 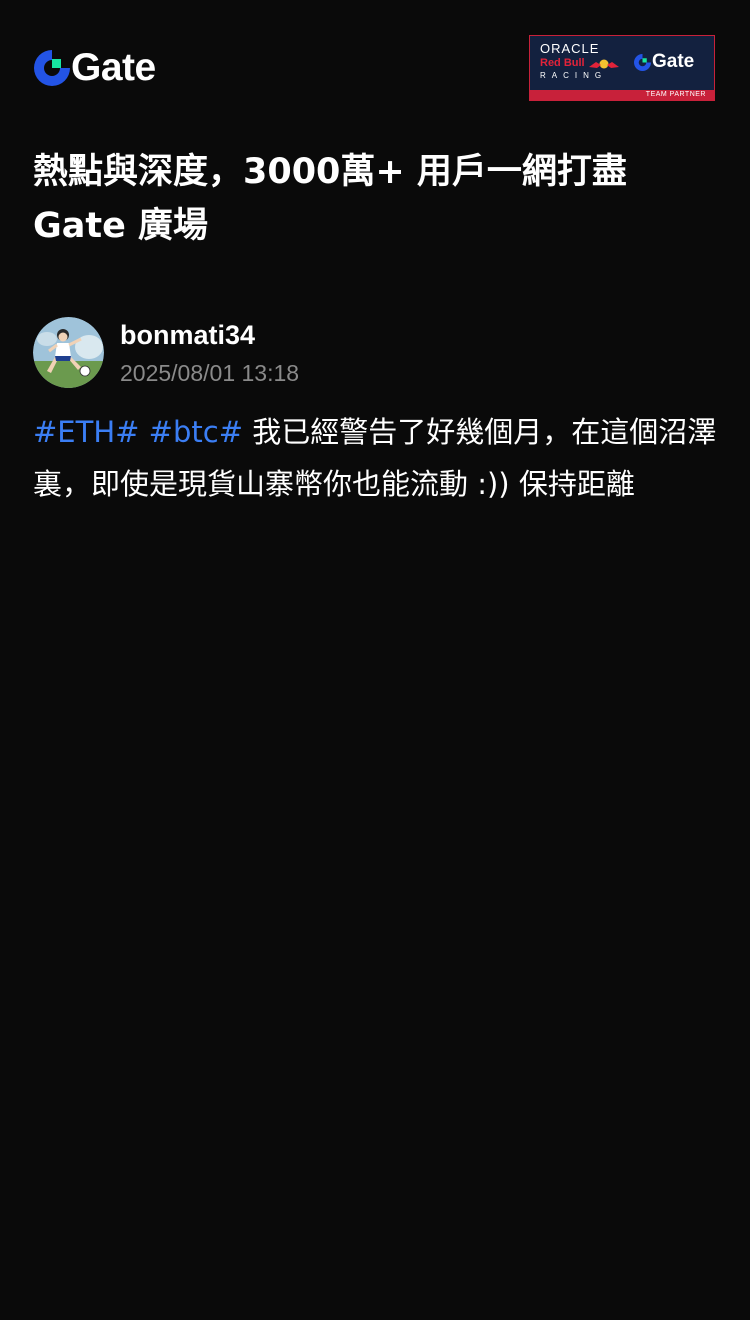 What do you see at coordinates (330, 199) in the screenshot?
I see `page-headline: 熱點與深度，3000萬+ 用戶一網打盡 Gate 廣場` at bounding box center [330, 199].